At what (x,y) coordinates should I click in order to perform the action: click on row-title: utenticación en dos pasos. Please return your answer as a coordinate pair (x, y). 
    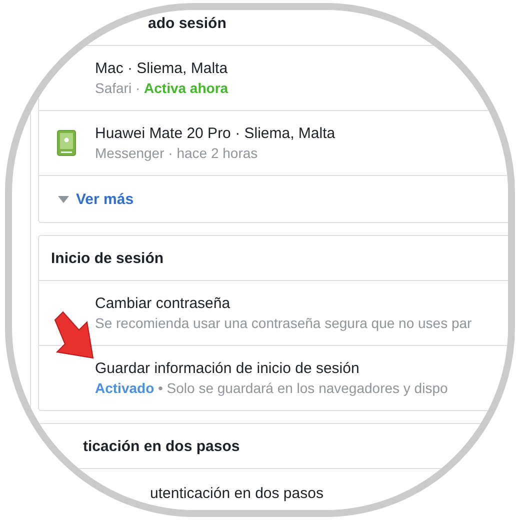
    Looking at the image, I should click on (237, 493).